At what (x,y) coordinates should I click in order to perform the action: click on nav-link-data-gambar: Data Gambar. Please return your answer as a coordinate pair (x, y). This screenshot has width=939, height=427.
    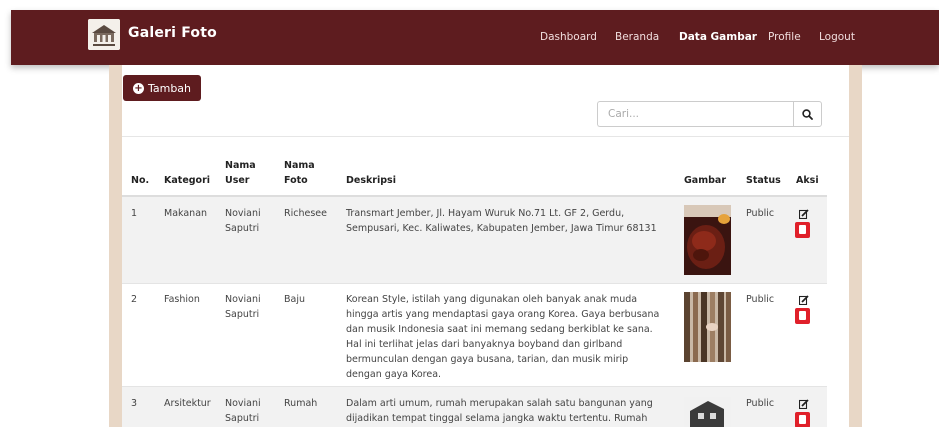
    Looking at the image, I should click on (718, 37).